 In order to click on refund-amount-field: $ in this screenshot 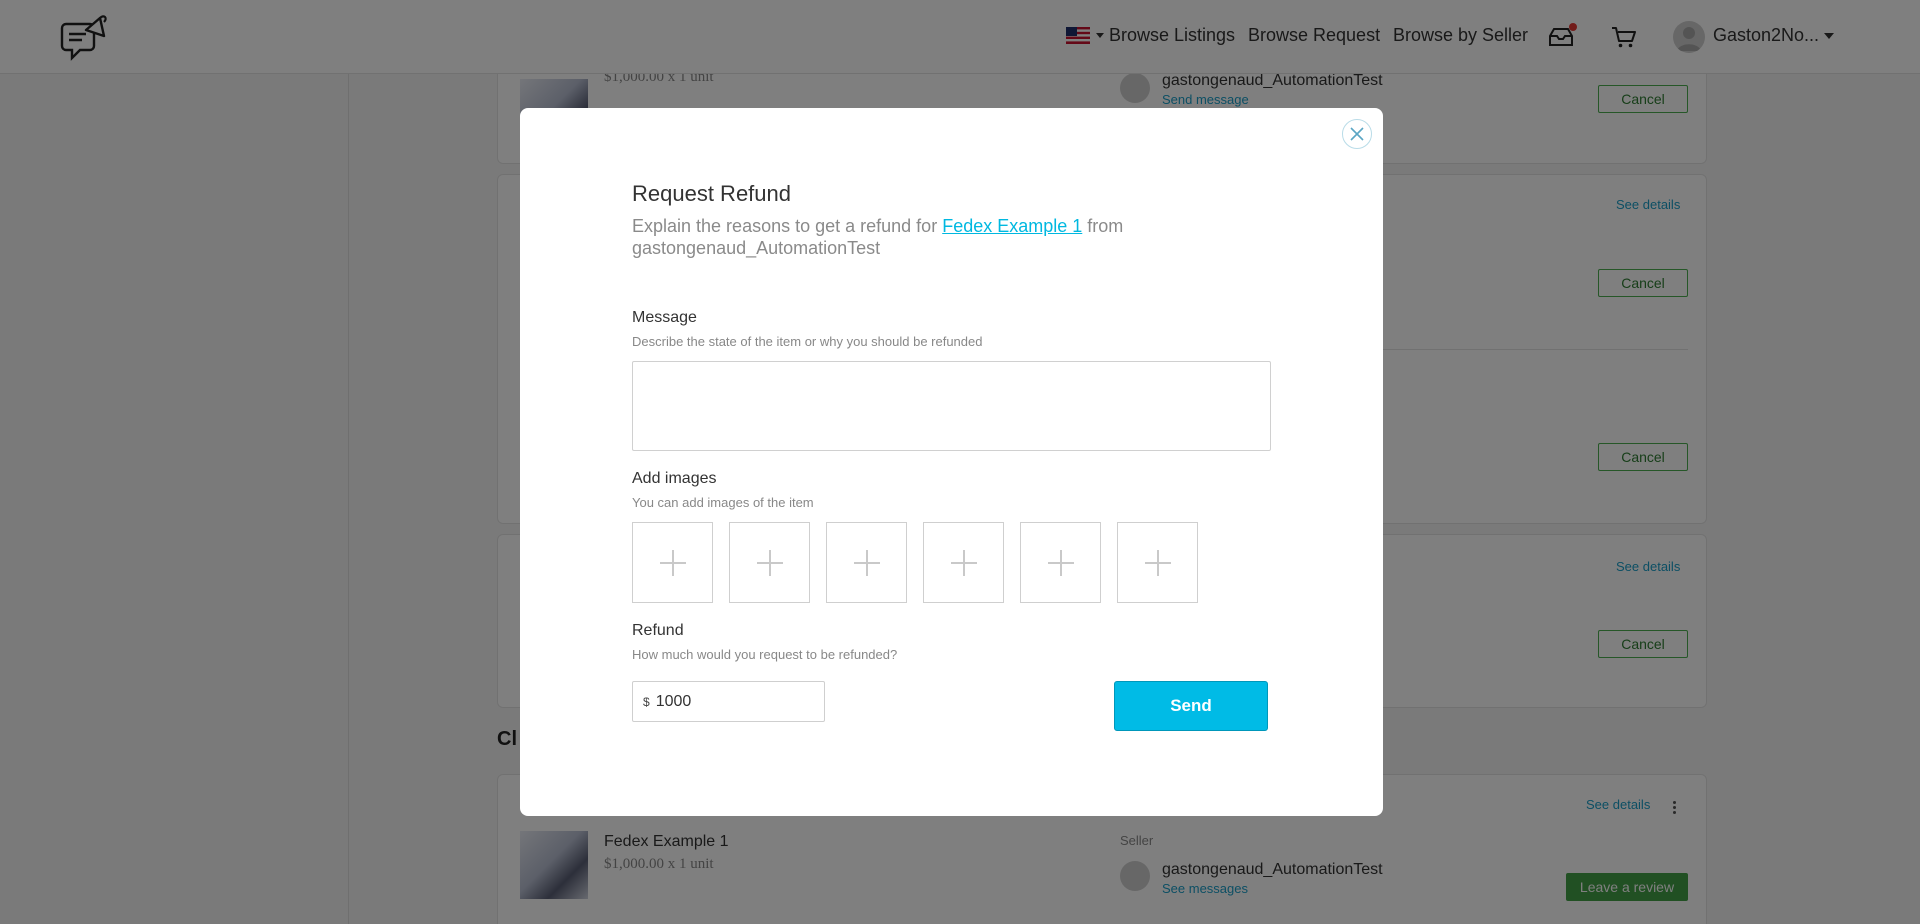, I will do `click(728, 701)`.